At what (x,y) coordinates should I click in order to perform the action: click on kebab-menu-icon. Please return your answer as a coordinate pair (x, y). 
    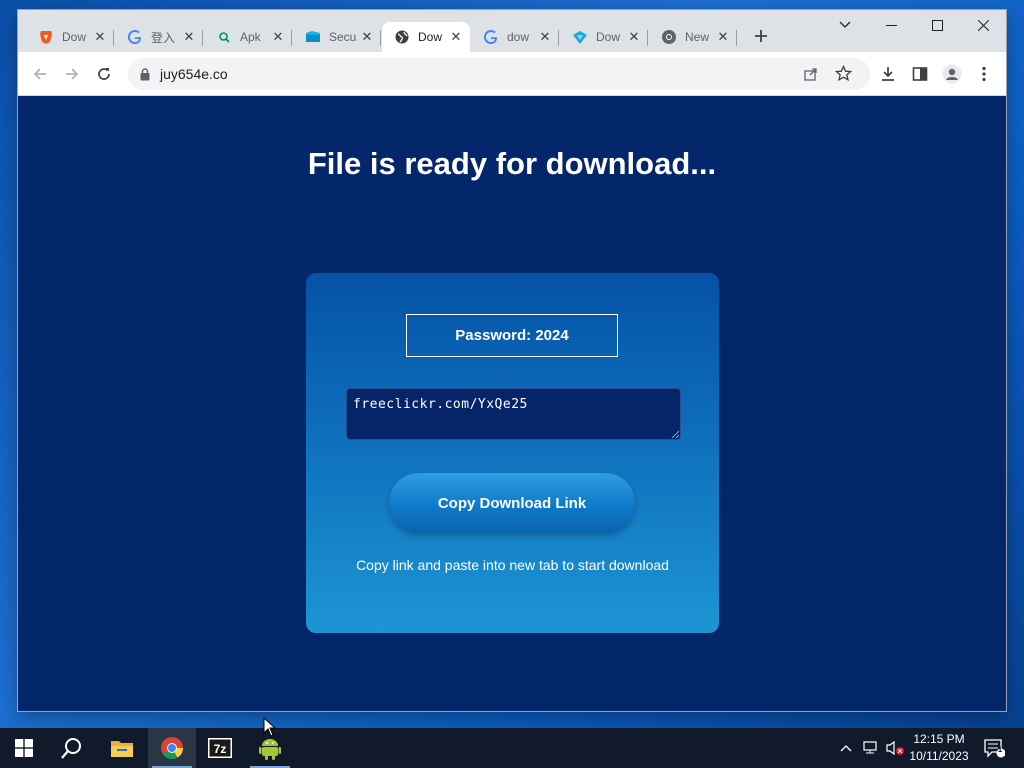
    Looking at the image, I should click on (984, 74).